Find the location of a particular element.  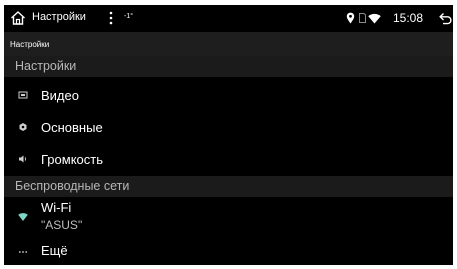

back-icon is located at coordinates (445, 18).